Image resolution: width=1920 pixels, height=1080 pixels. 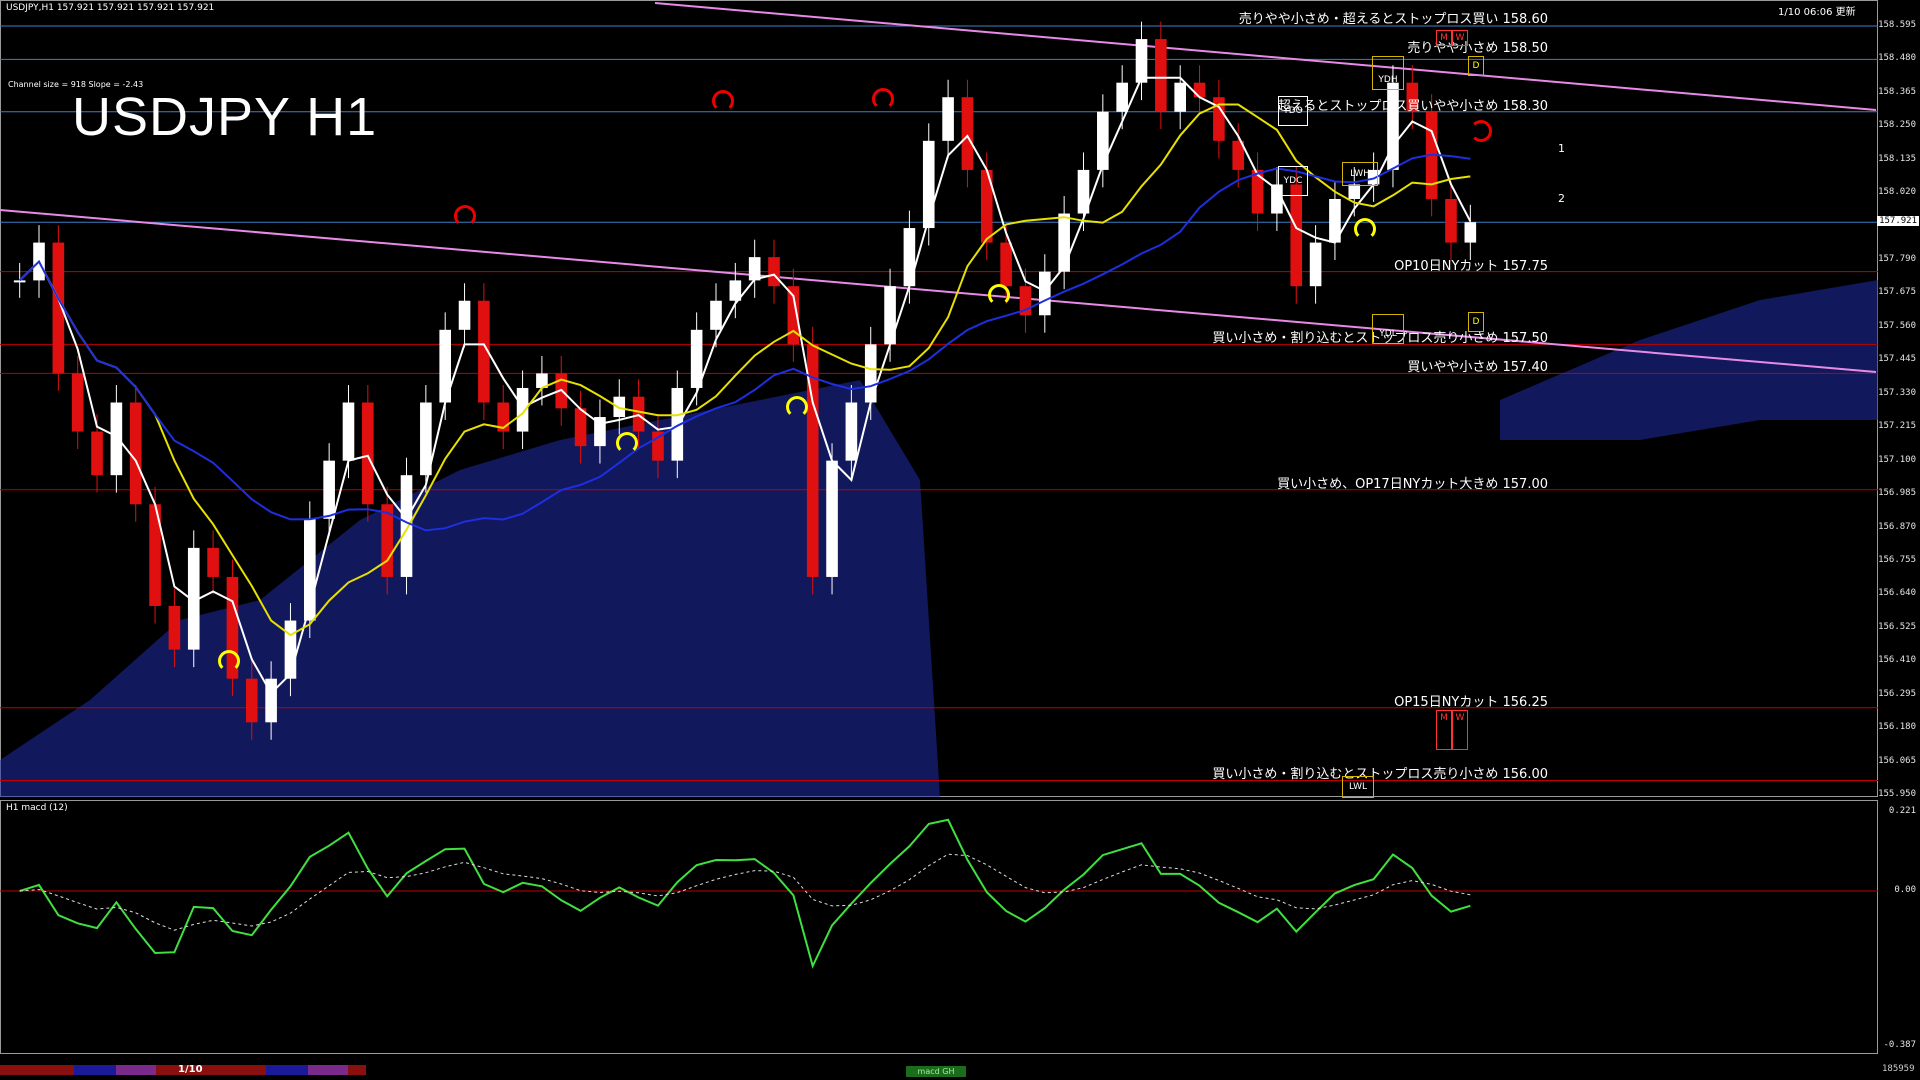 What do you see at coordinates (1897, 626) in the screenshot?
I see `price-tick-label: 156.525` at bounding box center [1897, 626].